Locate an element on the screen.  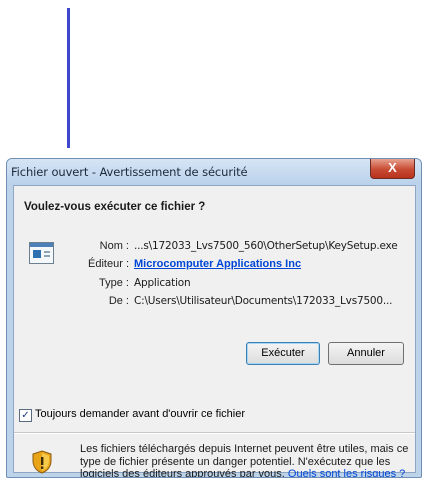
security-shield-icon is located at coordinates (42, 462).